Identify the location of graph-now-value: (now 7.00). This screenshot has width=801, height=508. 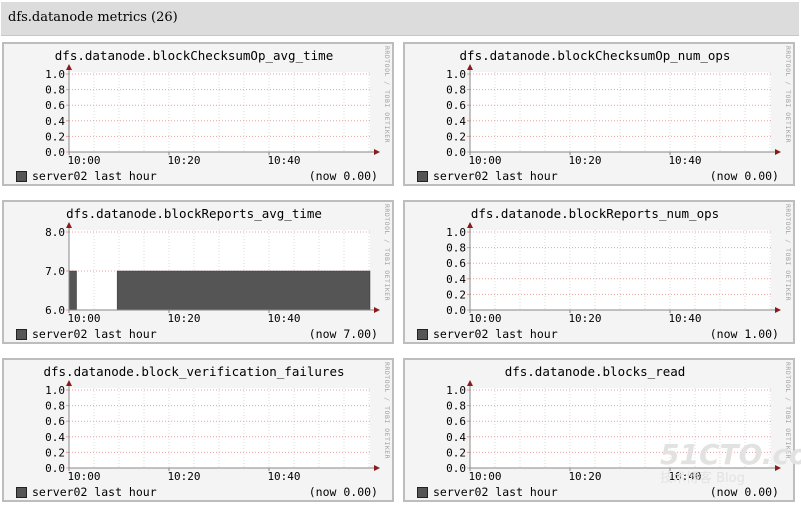
(343, 334).